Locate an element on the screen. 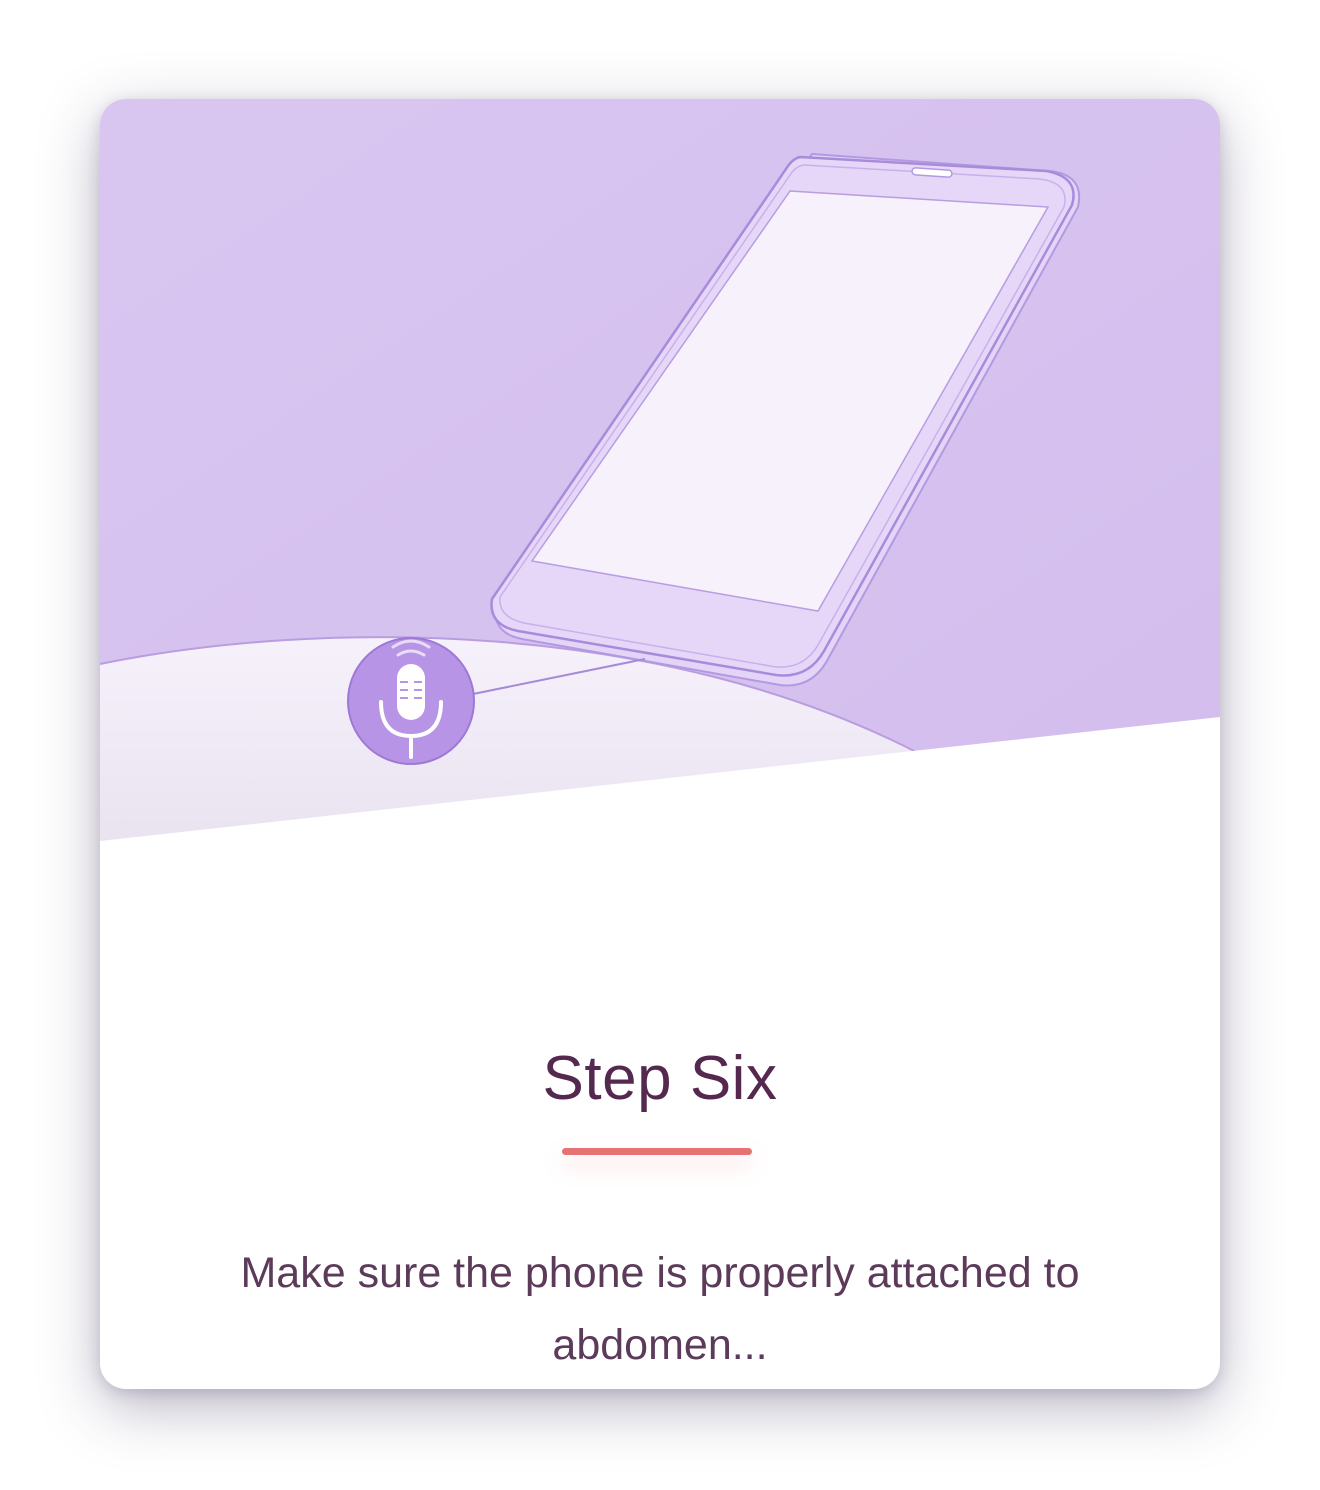 This screenshot has height=1490, width=1320. step-title: Step Six is located at coordinates (660, 1078).